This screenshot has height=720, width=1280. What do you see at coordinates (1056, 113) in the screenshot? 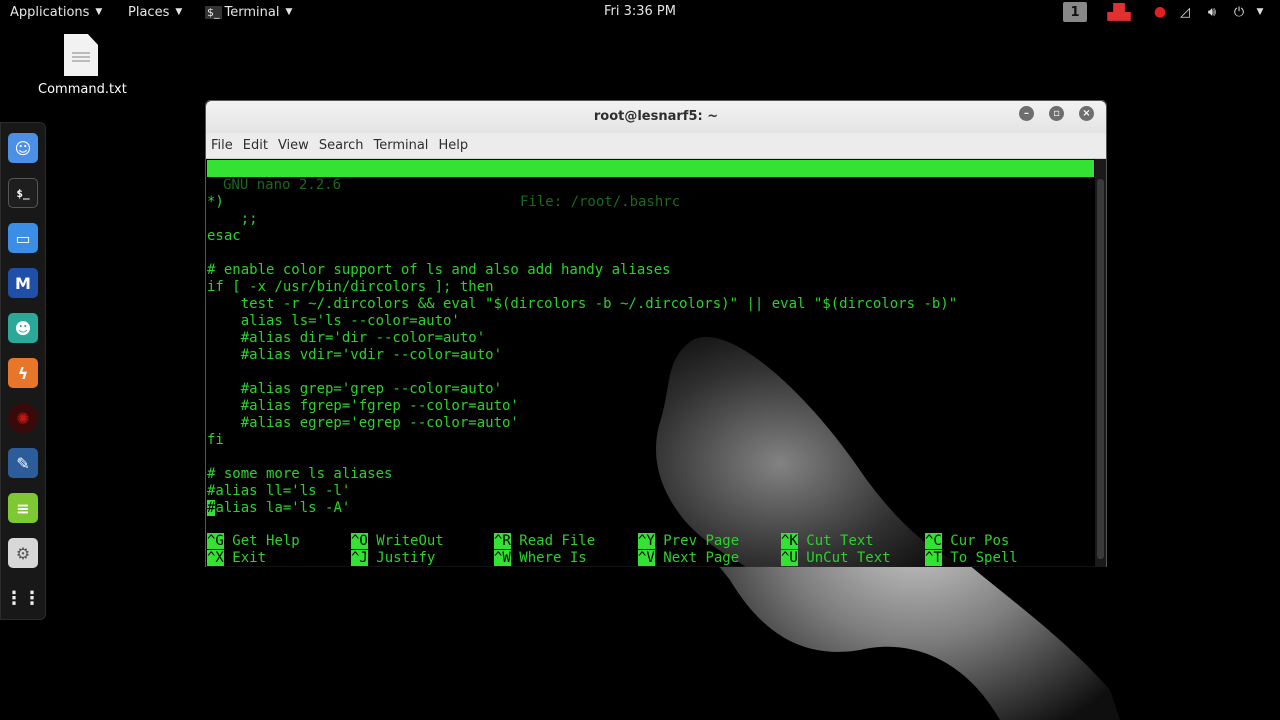
I see `maximize-icon: ▫` at bounding box center [1056, 113].